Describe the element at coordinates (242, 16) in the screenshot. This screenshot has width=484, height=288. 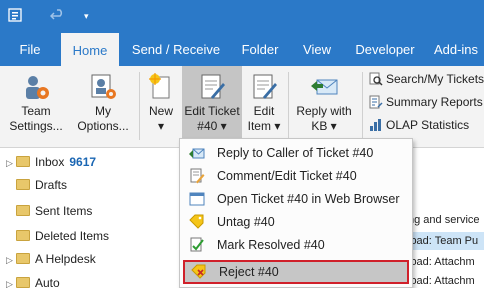
I see `title-bar: ▾` at that location.